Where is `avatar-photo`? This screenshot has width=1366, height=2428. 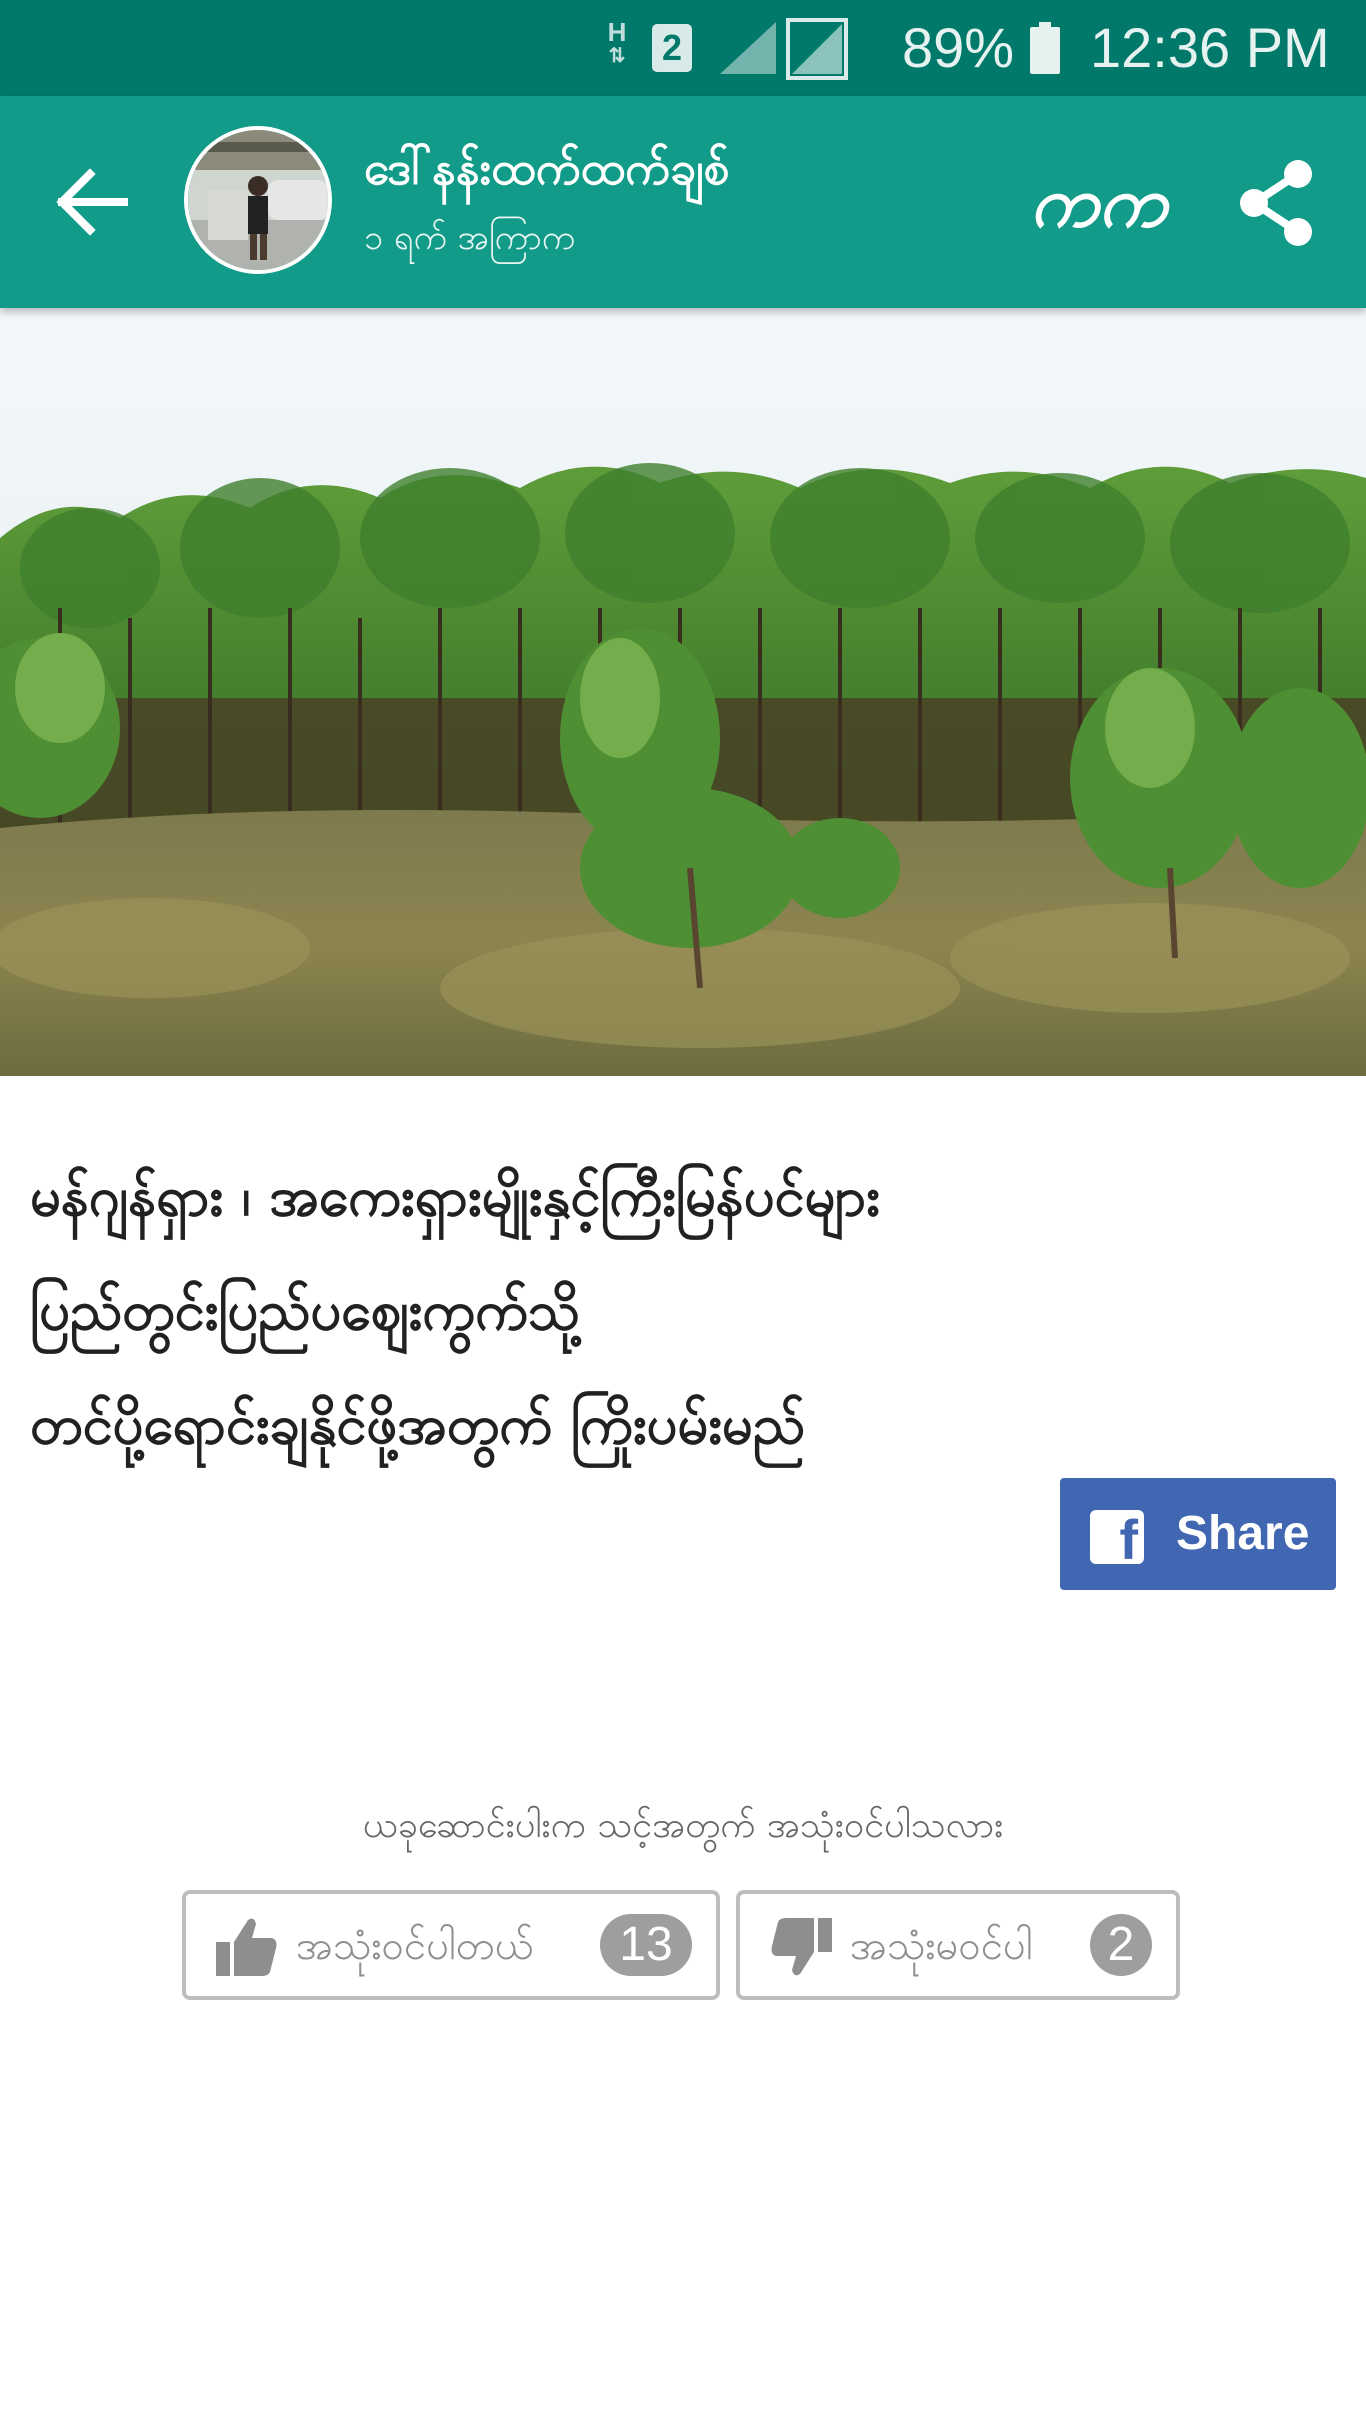
avatar-photo is located at coordinates (258, 200).